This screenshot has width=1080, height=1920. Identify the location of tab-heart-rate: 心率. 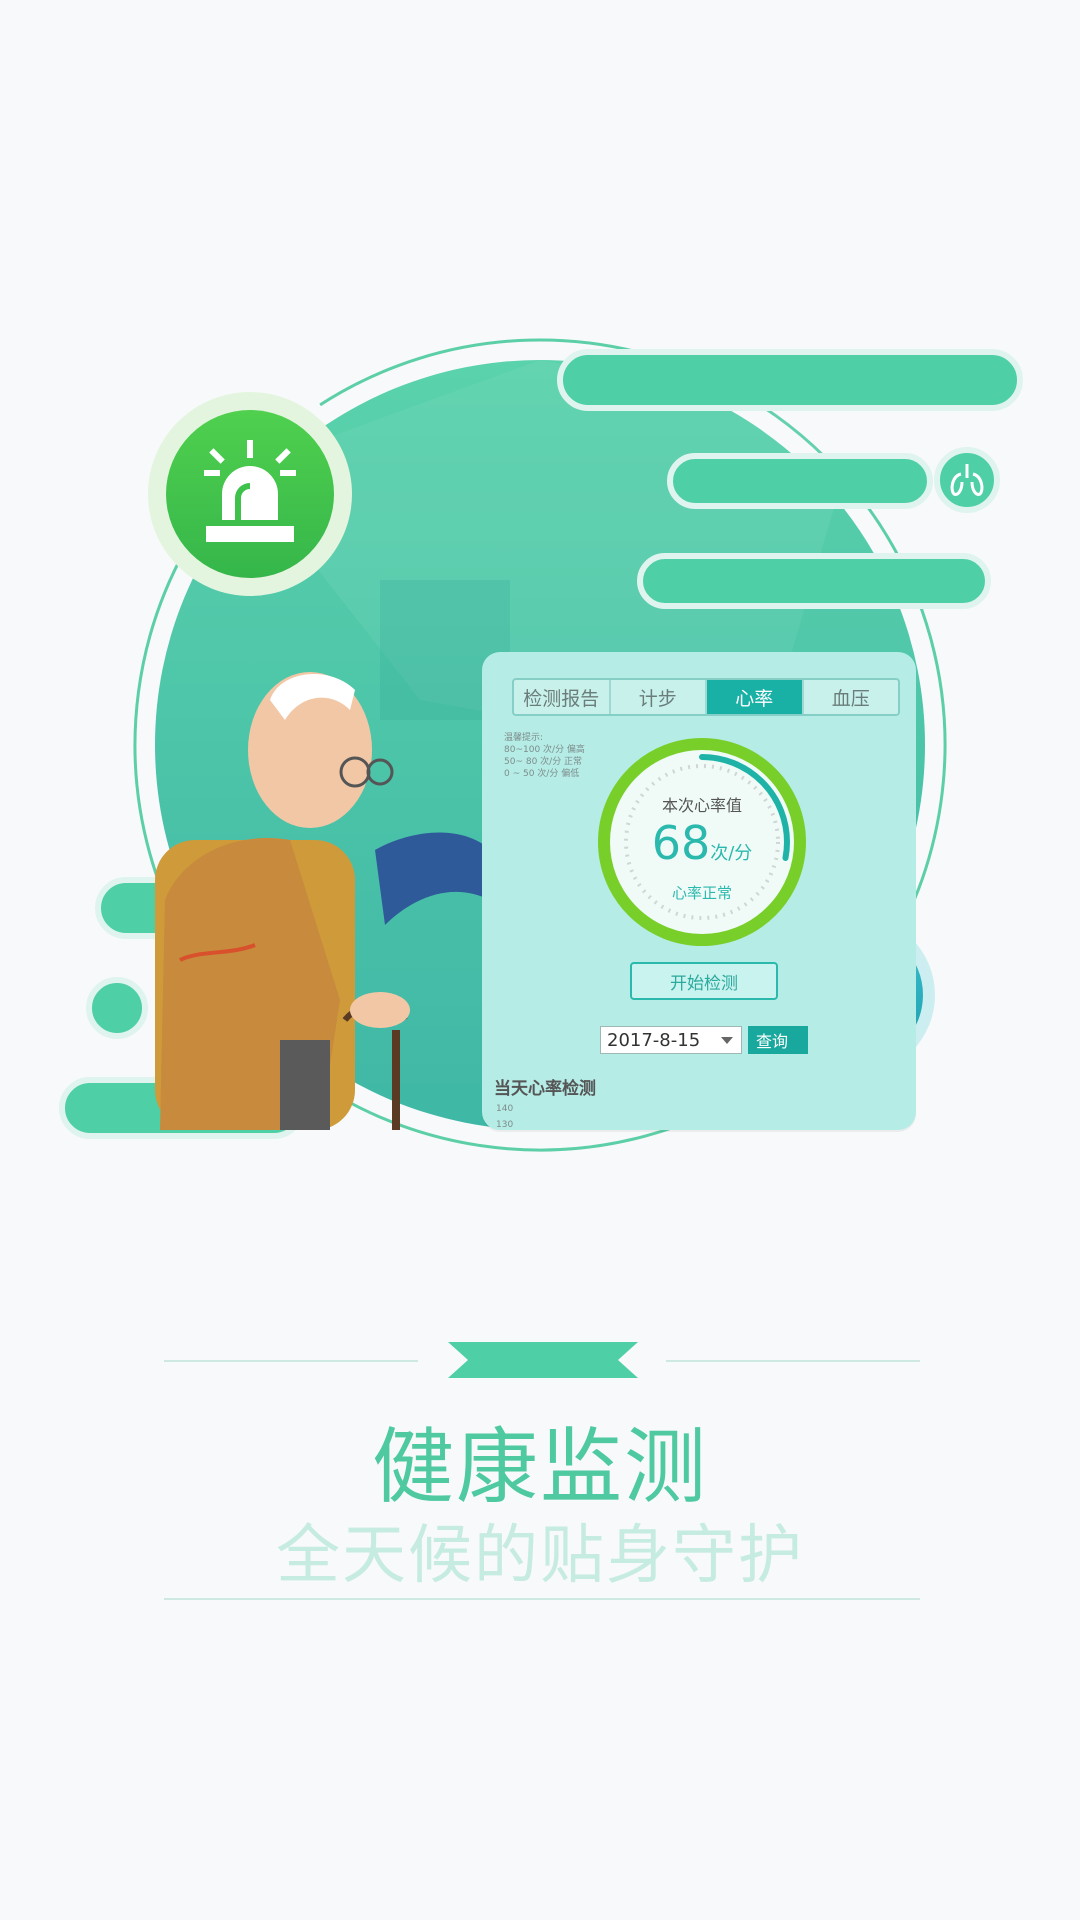
(755, 697).